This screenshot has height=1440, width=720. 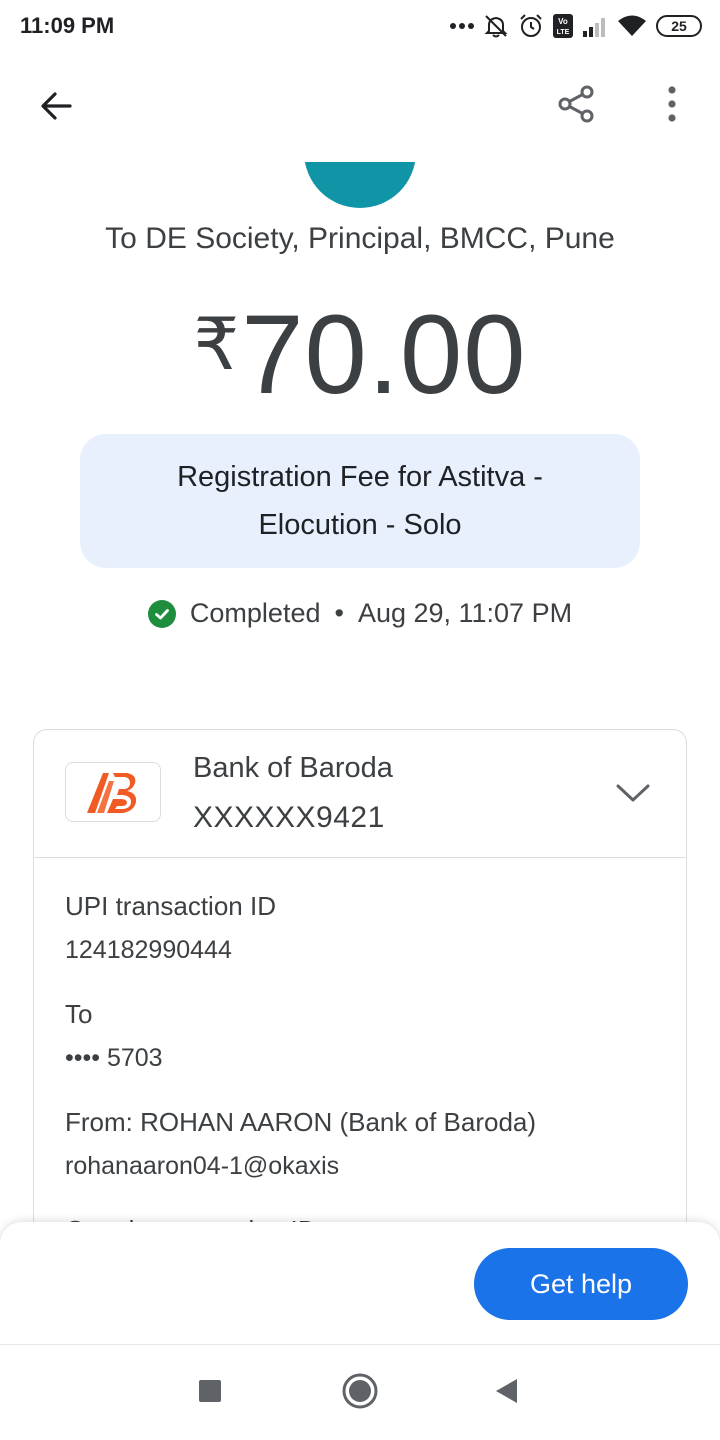 I want to click on recents-button, so click(x=210, y=1393).